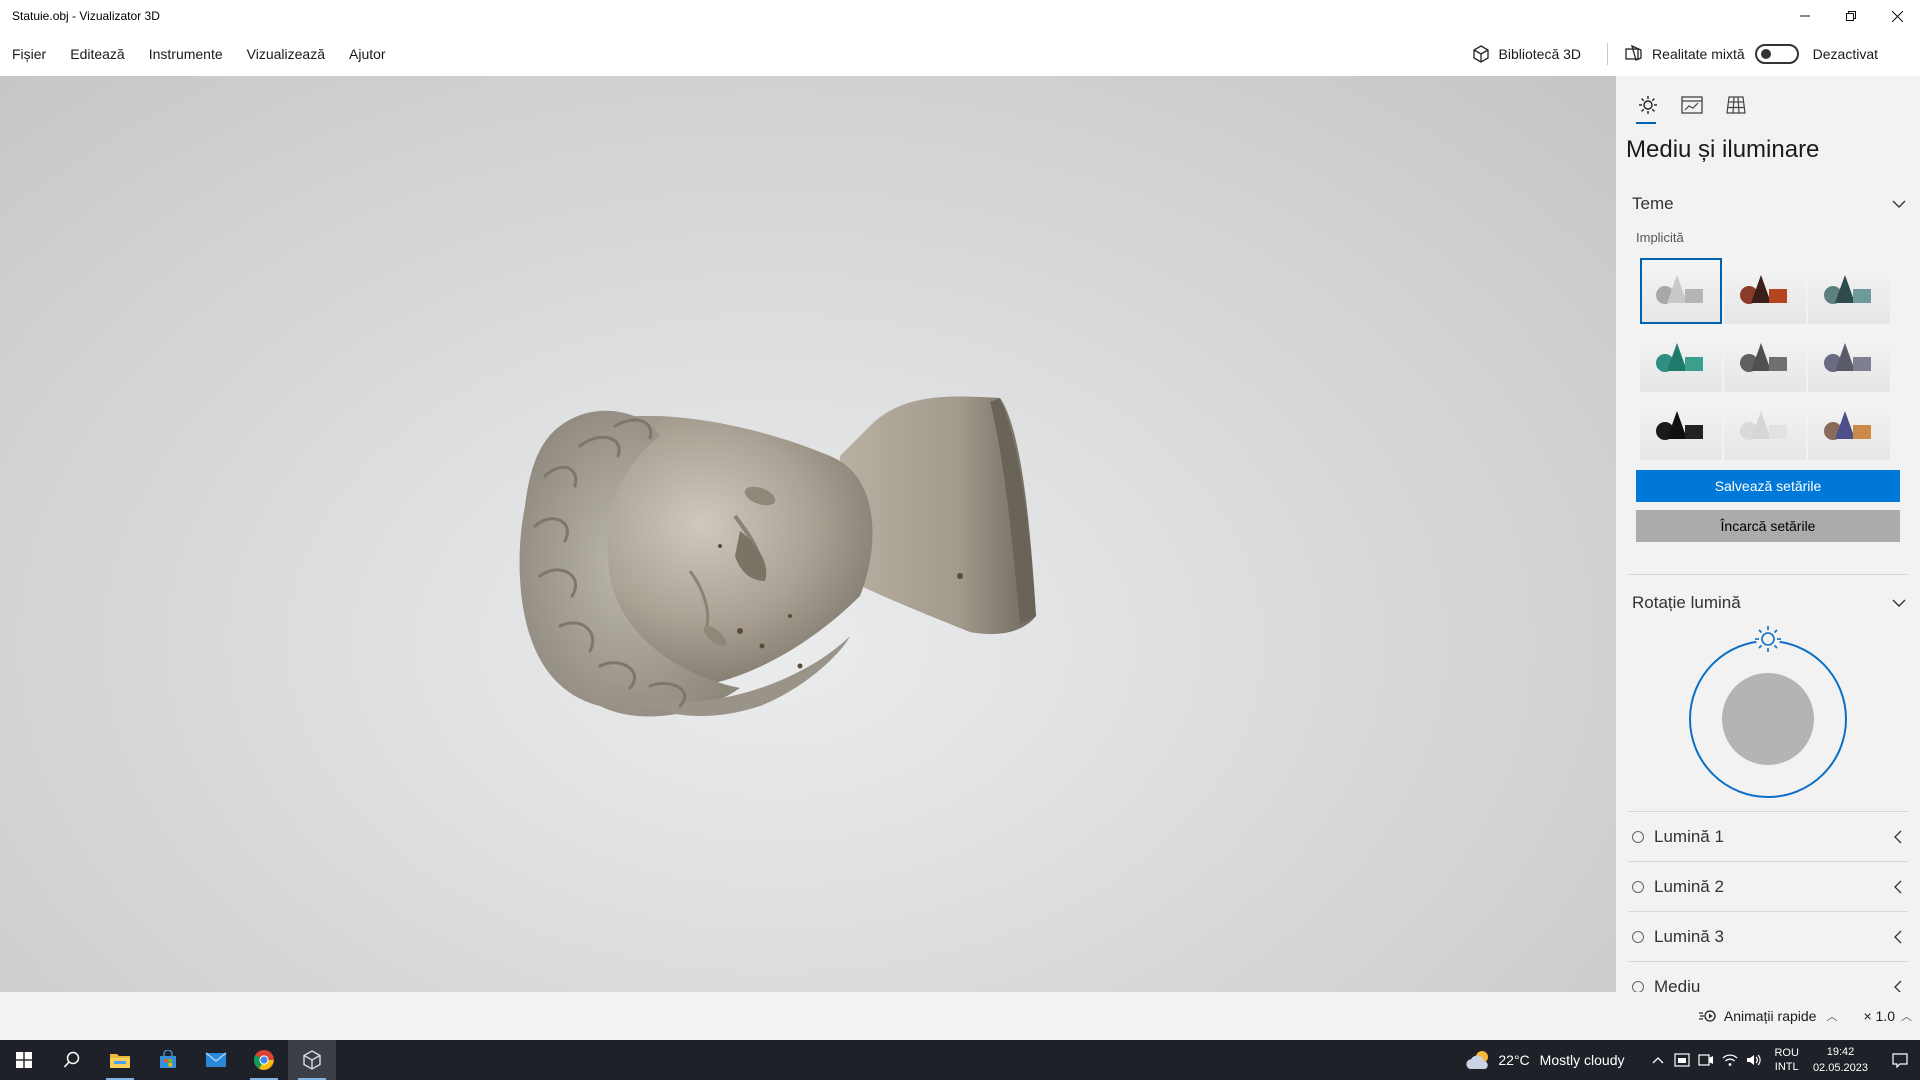 This screenshot has height=1080, width=1920. Describe the element at coordinates (1776, 54) in the screenshot. I see `mixed-reality-toggle` at that location.